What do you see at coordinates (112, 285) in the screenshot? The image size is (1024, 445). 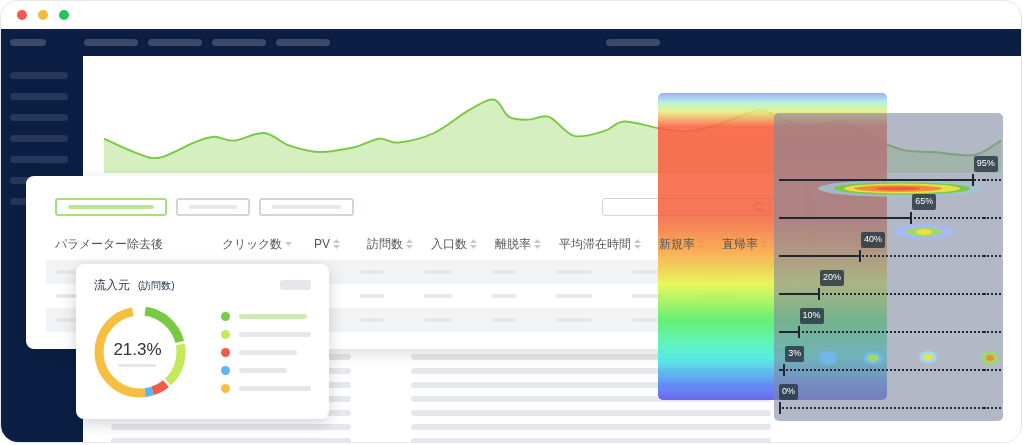 I see `card-title: 流入元` at bounding box center [112, 285].